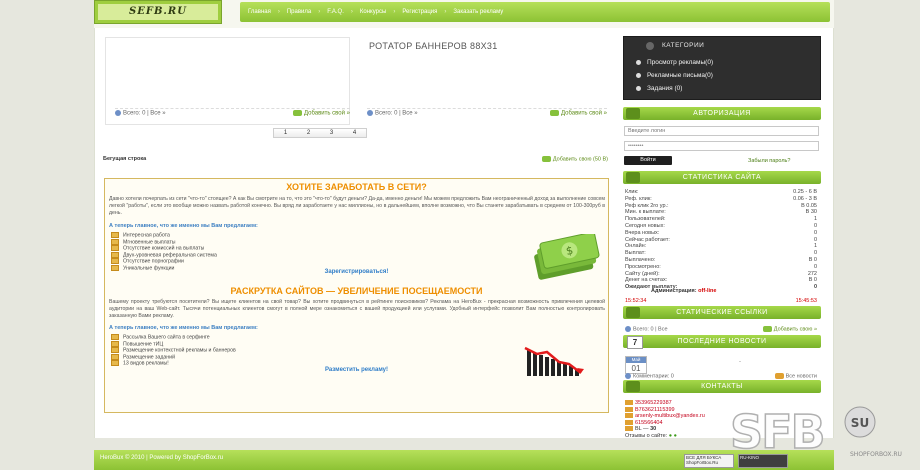 Image resolution: width=920 pixels, height=470 pixels. I want to click on stat-row: Сейчас работает: 0, so click(721, 239).